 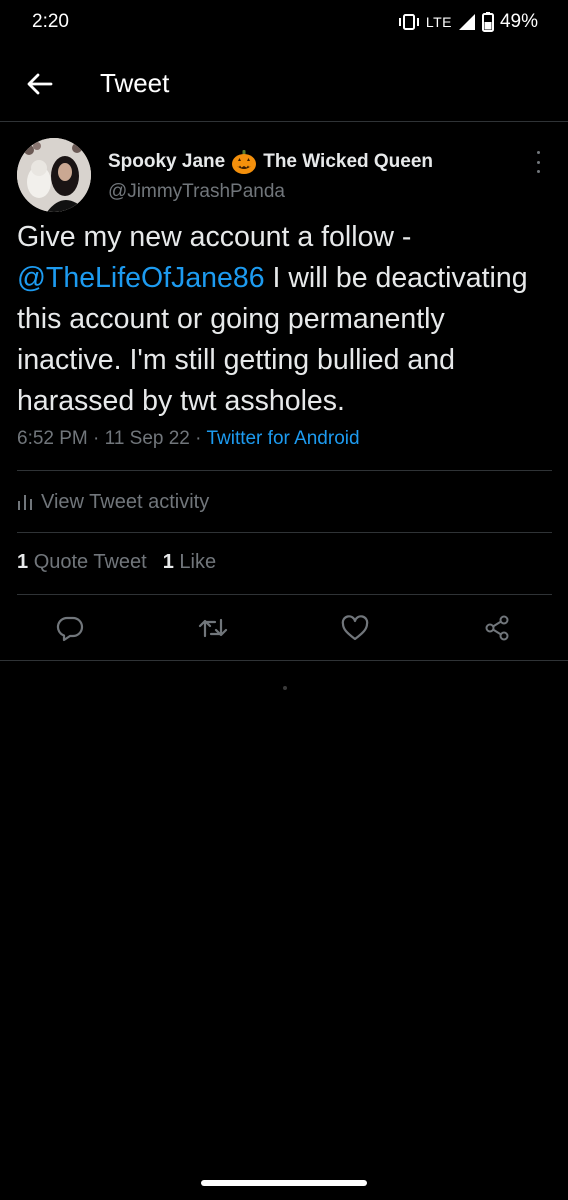 I want to click on app-header: Tweet, so click(x=284, y=84).